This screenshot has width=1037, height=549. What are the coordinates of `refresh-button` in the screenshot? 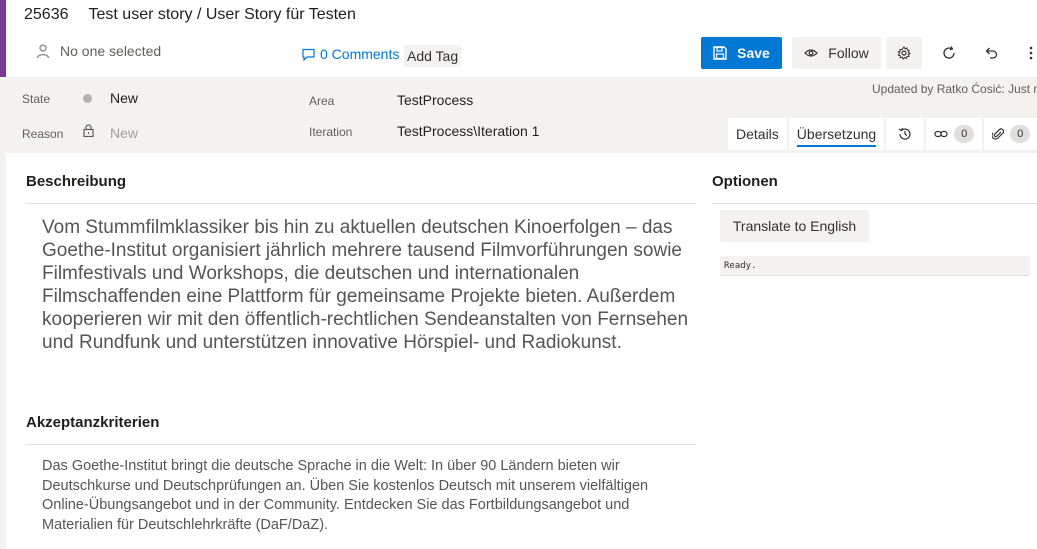 It's located at (949, 53).